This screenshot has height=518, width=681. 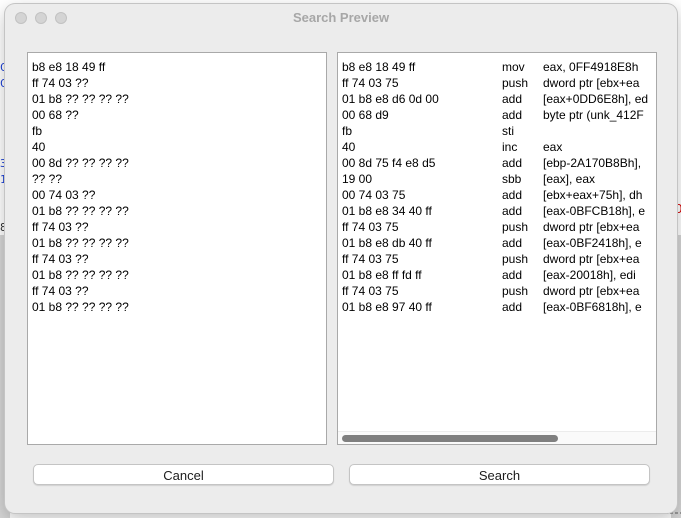 What do you see at coordinates (499, 474) in the screenshot?
I see `search-button: Search` at bounding box center [499, 474].